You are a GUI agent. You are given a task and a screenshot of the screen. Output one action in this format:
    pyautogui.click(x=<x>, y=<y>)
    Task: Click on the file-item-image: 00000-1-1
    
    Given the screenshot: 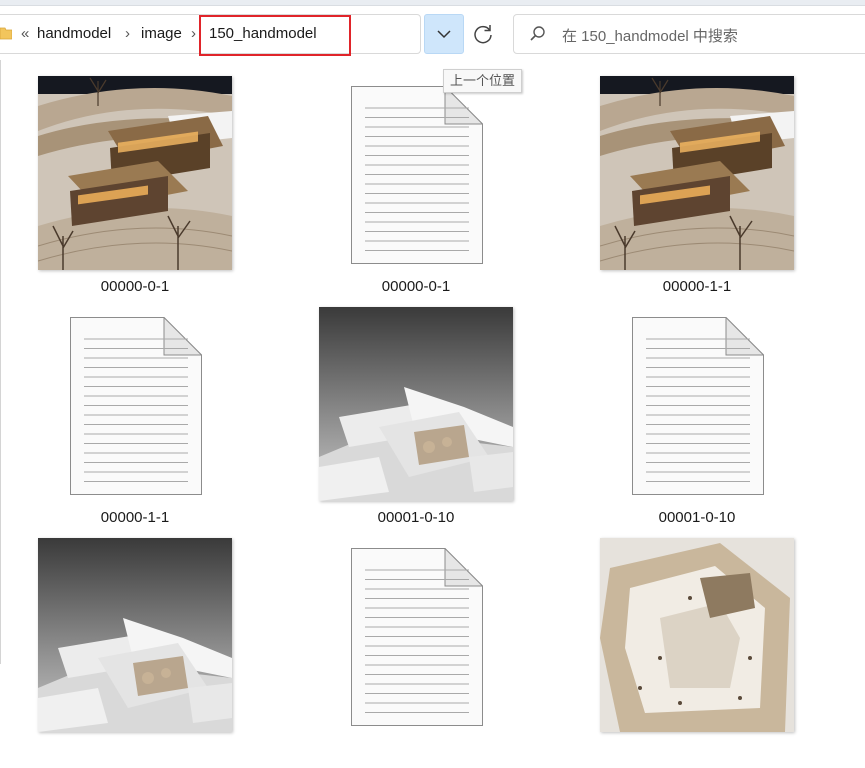 What is the action you would take?
    pyautogui.click(x=697, y=191)
    